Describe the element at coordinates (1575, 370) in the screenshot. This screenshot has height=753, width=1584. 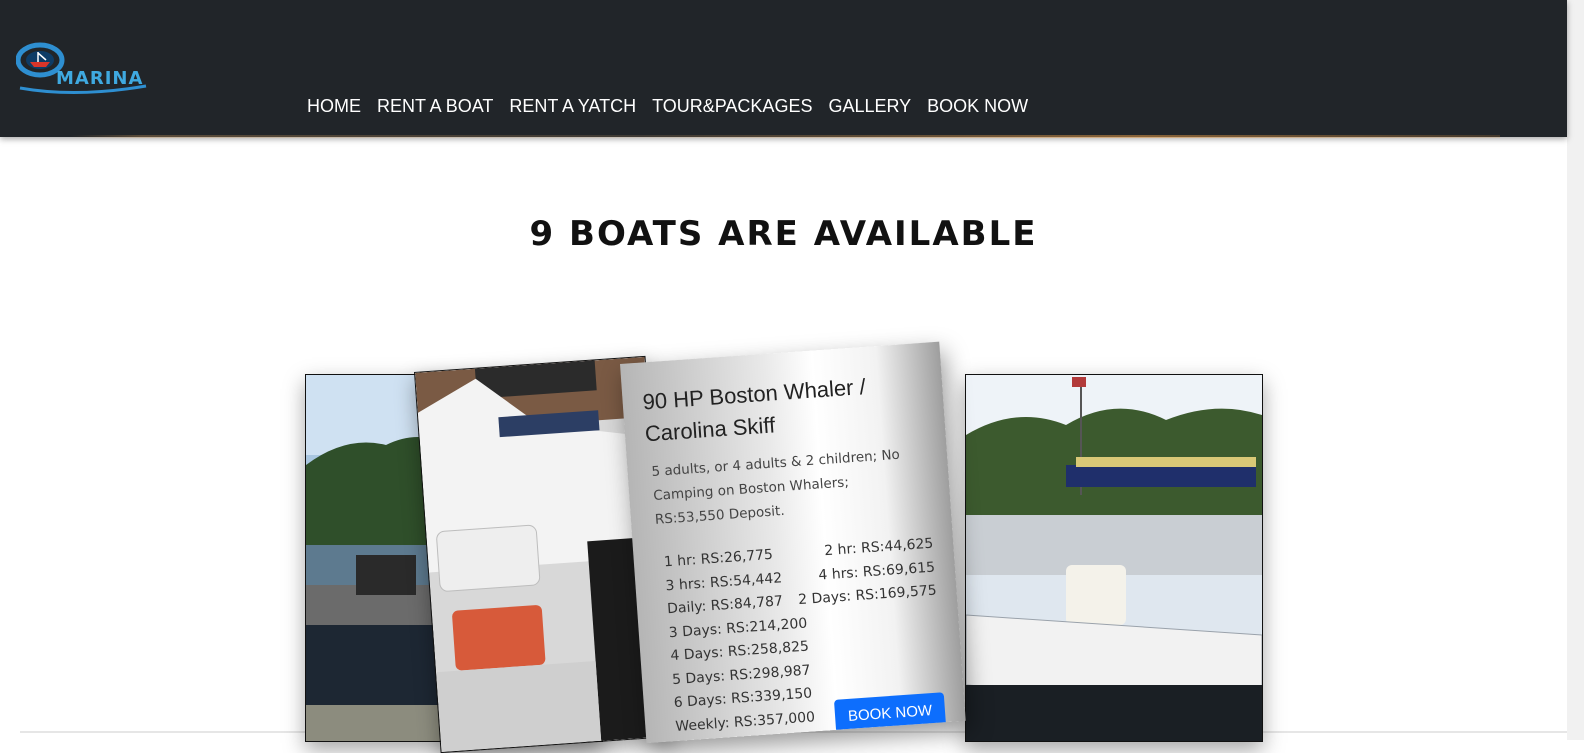
I see `page-scrollbar` at that location.